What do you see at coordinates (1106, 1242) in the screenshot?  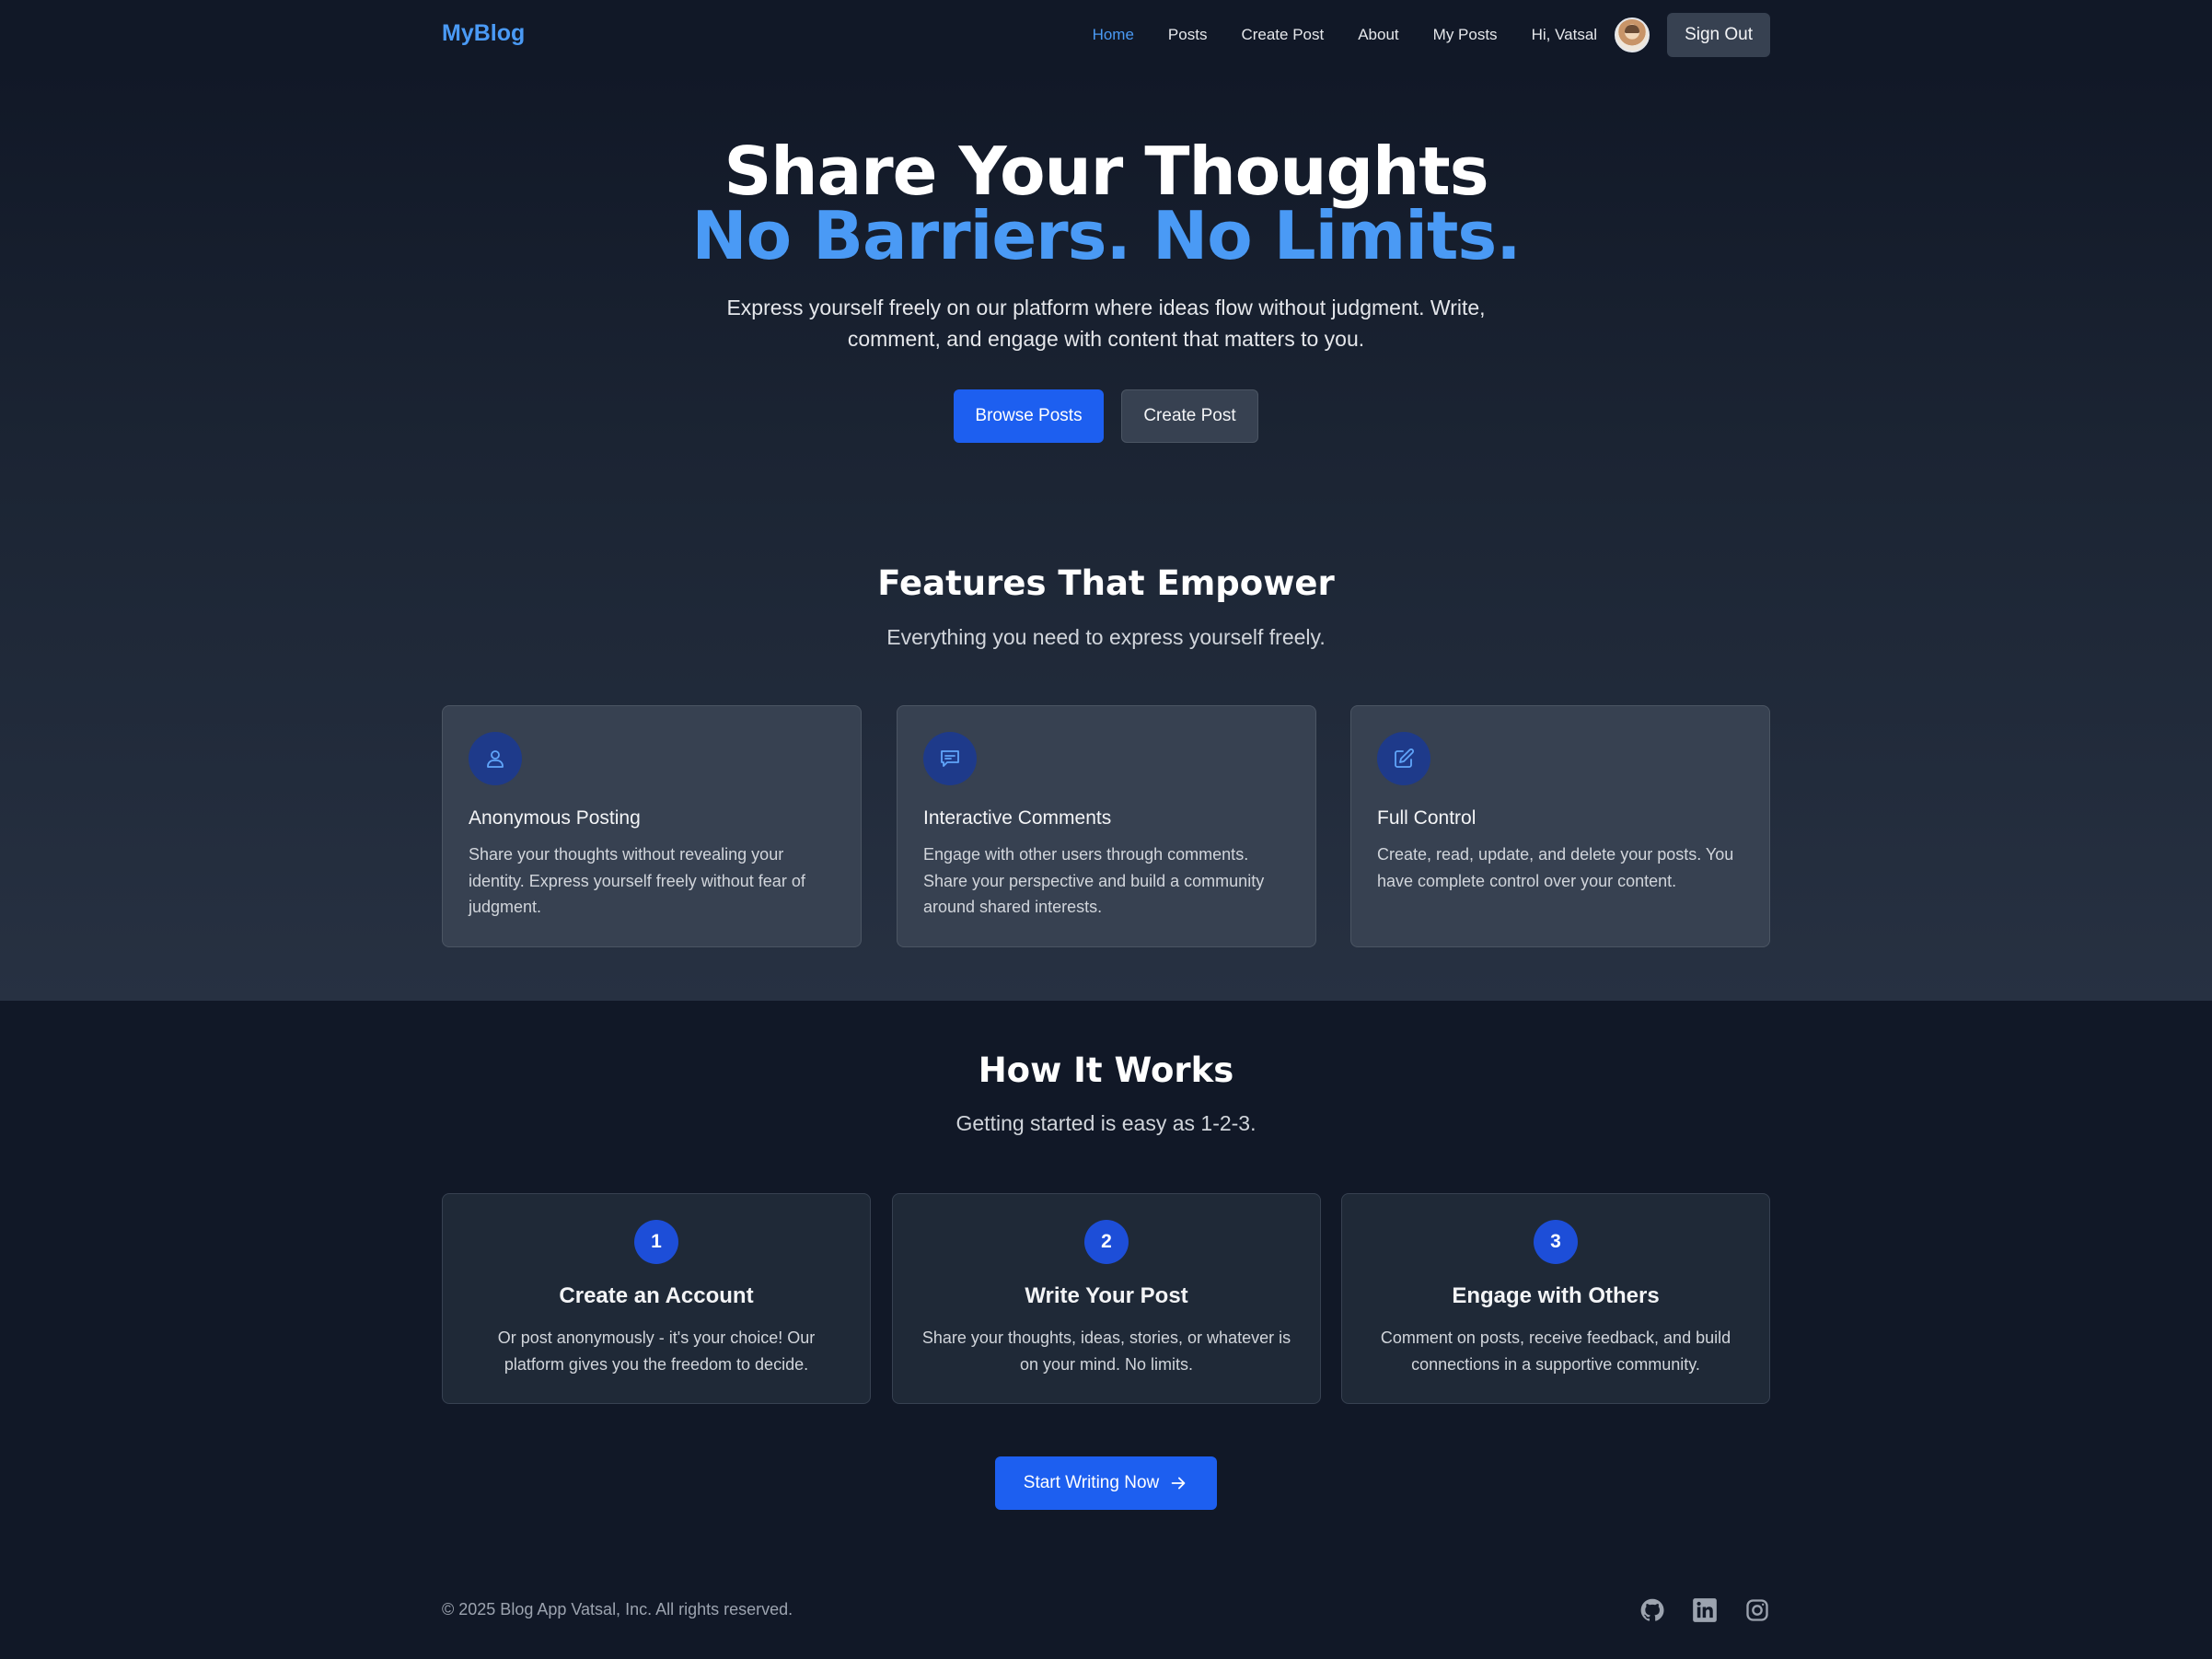 I see `step-number: 2` at bounding box center [1106, 1242].